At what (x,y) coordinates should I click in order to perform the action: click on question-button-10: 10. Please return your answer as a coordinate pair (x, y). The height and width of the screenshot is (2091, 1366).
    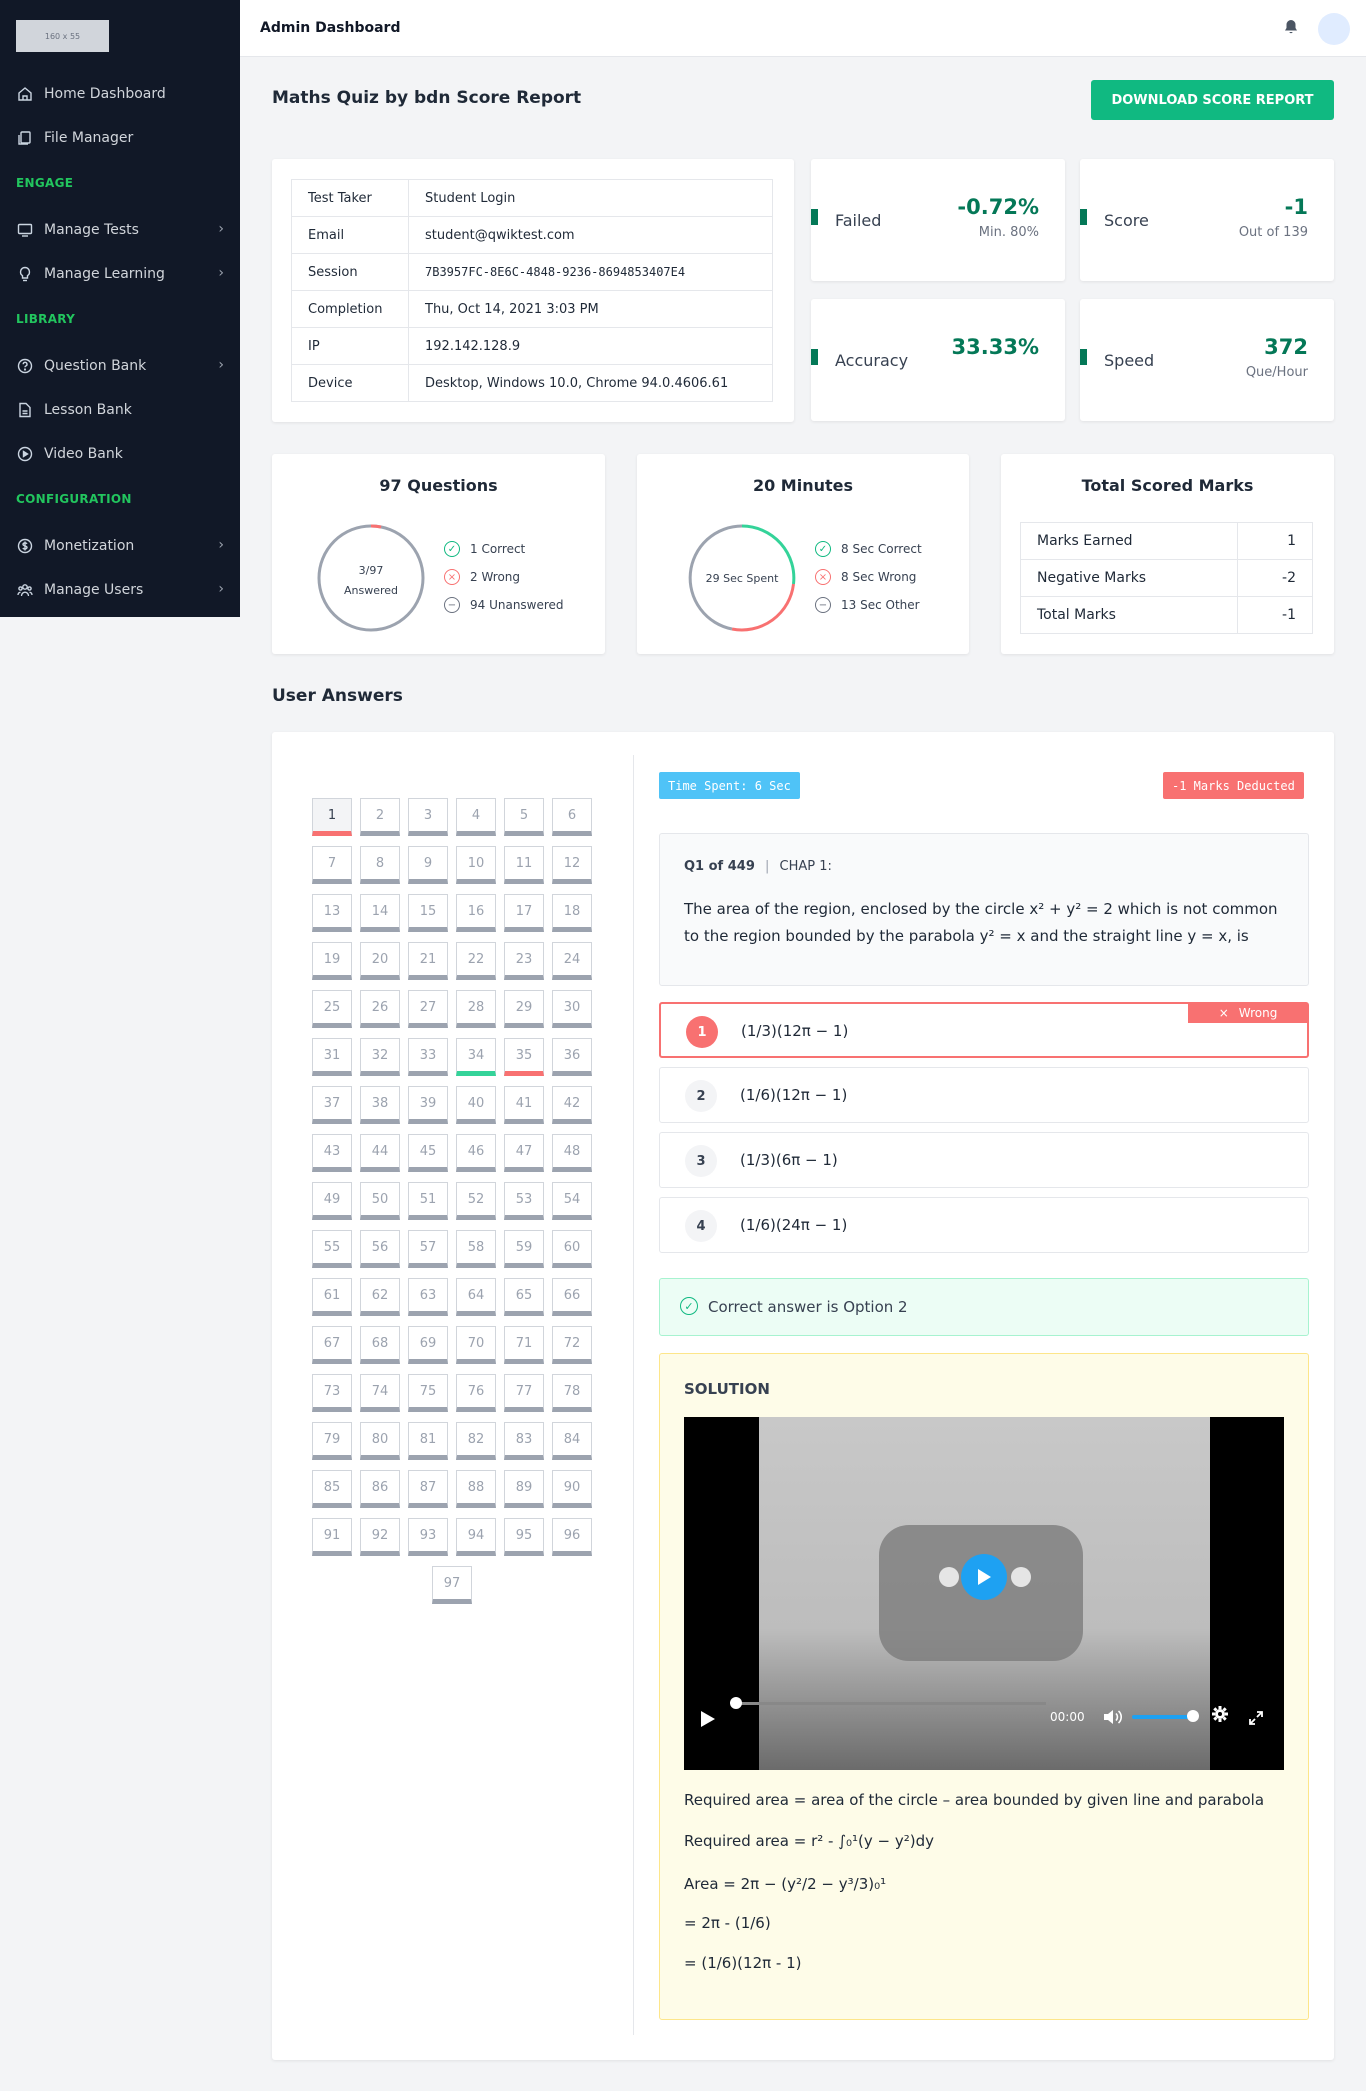
    Looking at the image, I should click on (476, 865).